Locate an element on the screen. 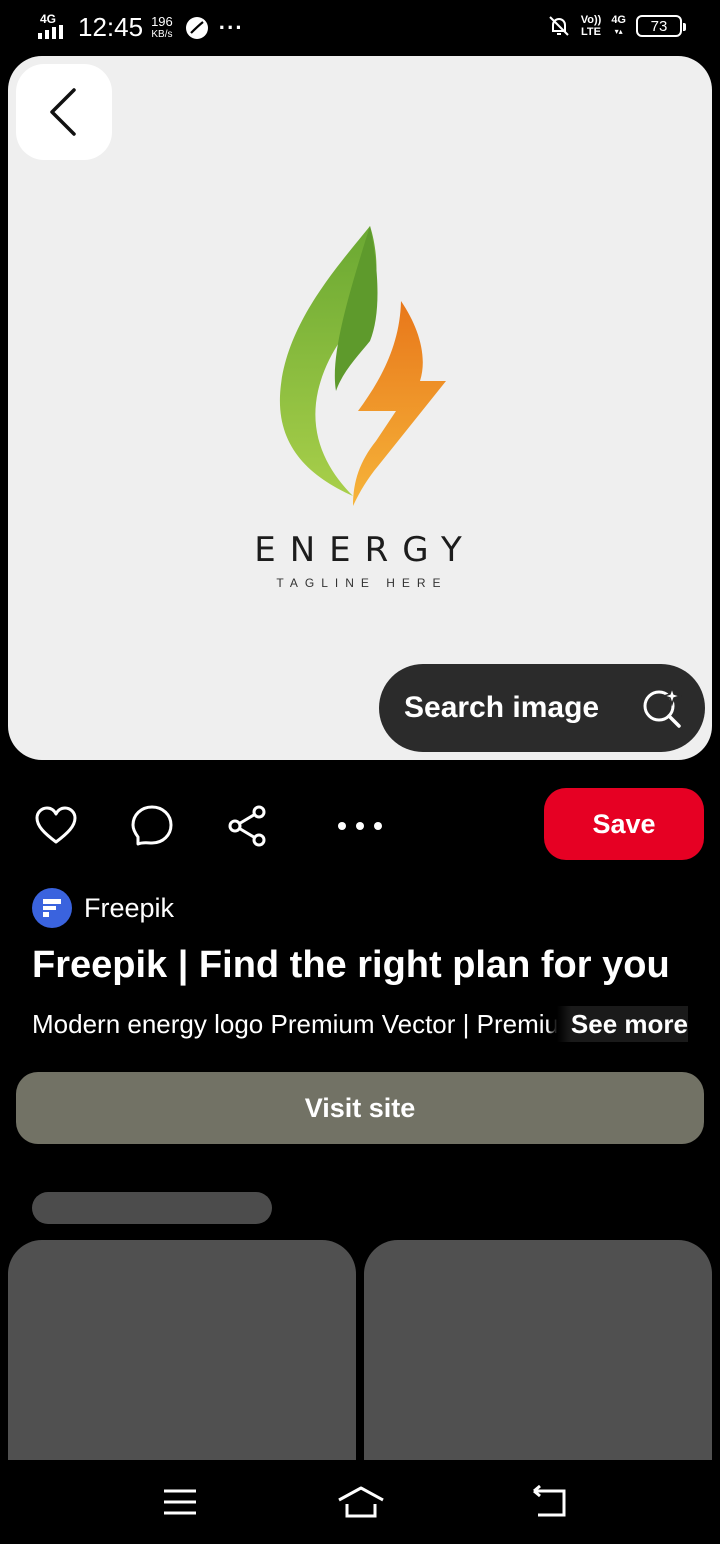  search-image-button: Search image is located at coordinates (542, 708).